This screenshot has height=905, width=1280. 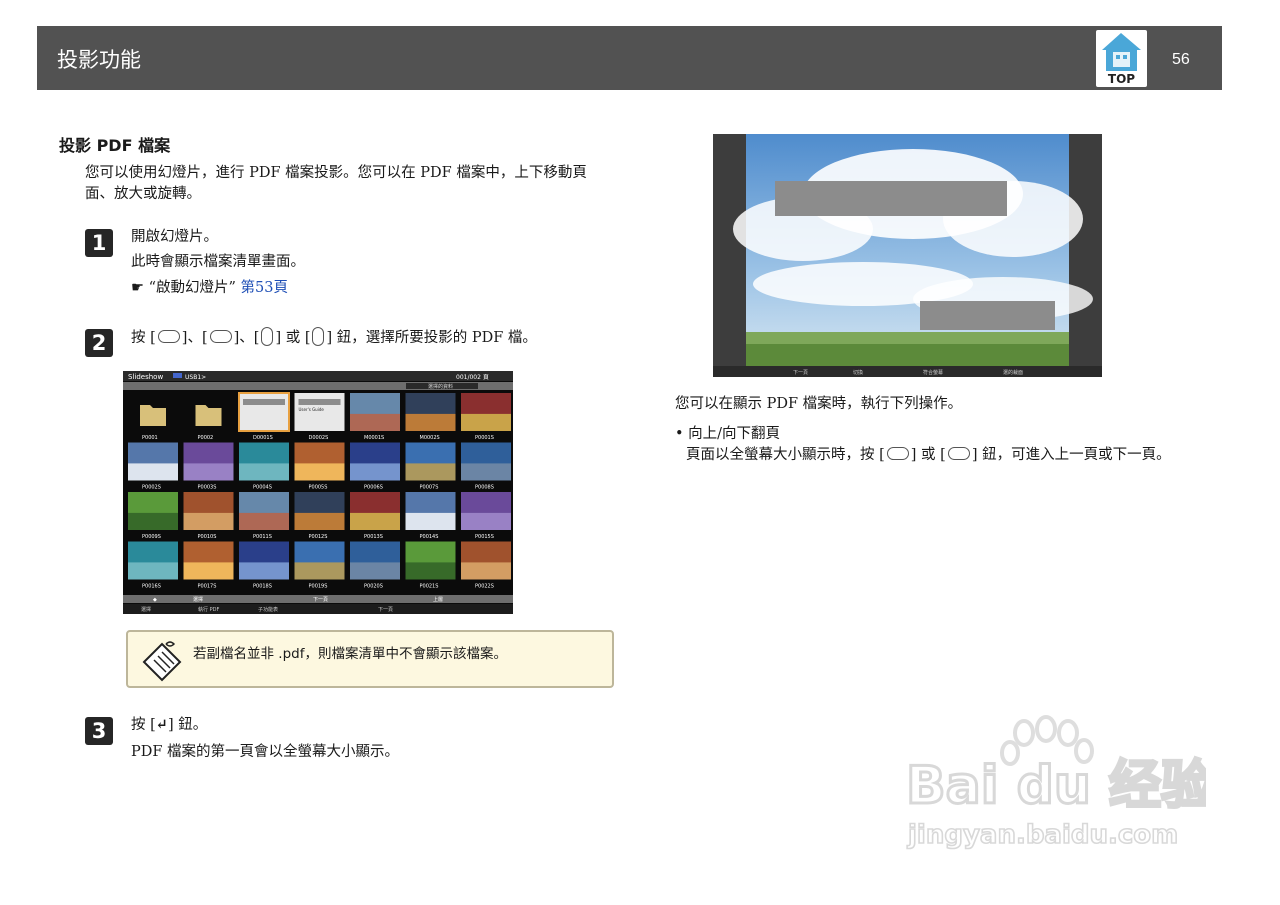 What do you see at coordinates (928, 455) in the screenshot?
I see `bullet-page-flip-text: 頁面以全螢幕大小顯示時，按 [] 或 [] 鈕，可進入上一頁或下一頁。` at bounding box center [928, 455].